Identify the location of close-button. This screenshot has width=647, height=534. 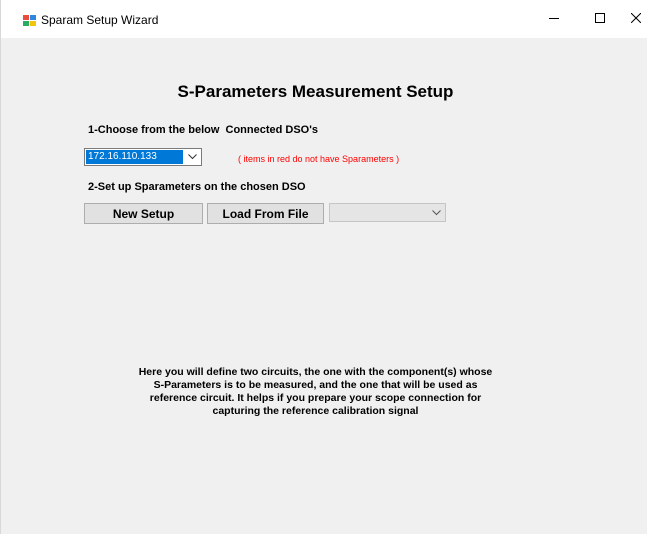
(635, 19).